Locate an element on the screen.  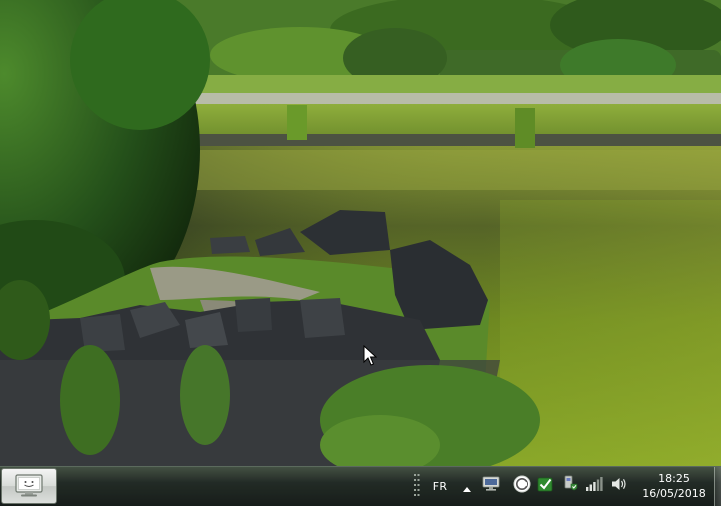
tray-volume is located at coordinates (619, 486).